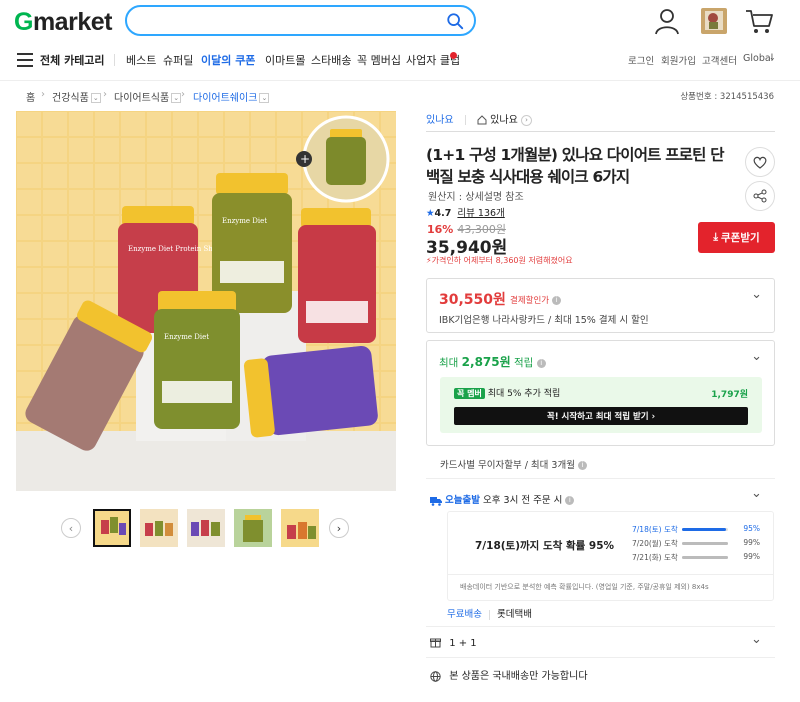  I want to click on shipping-row: 무료배송 롯데택배, so click(489, 613).